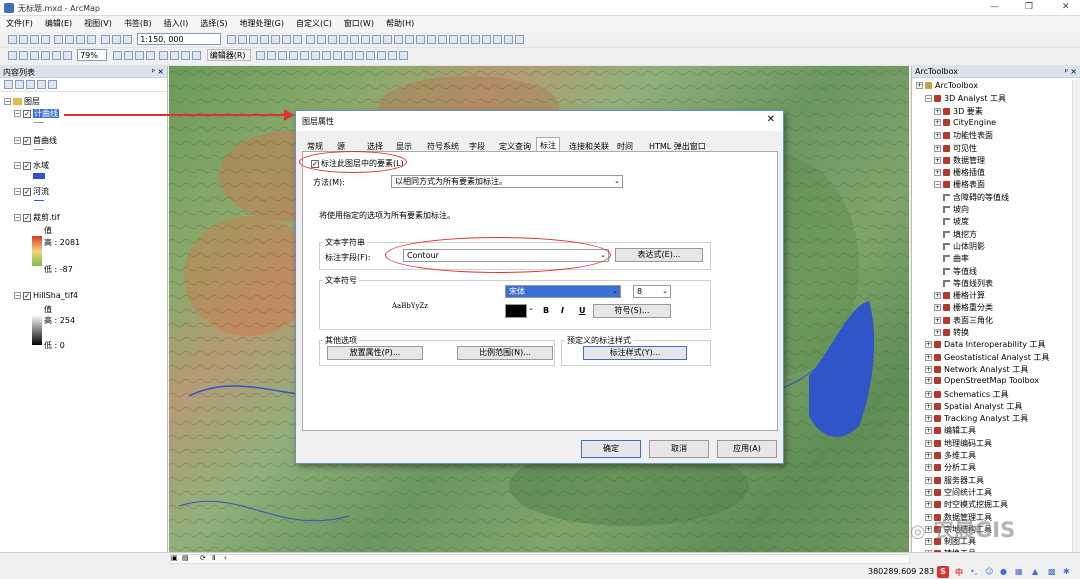  I want to click on list-by-drawing-order-icon, so click(8, 84).